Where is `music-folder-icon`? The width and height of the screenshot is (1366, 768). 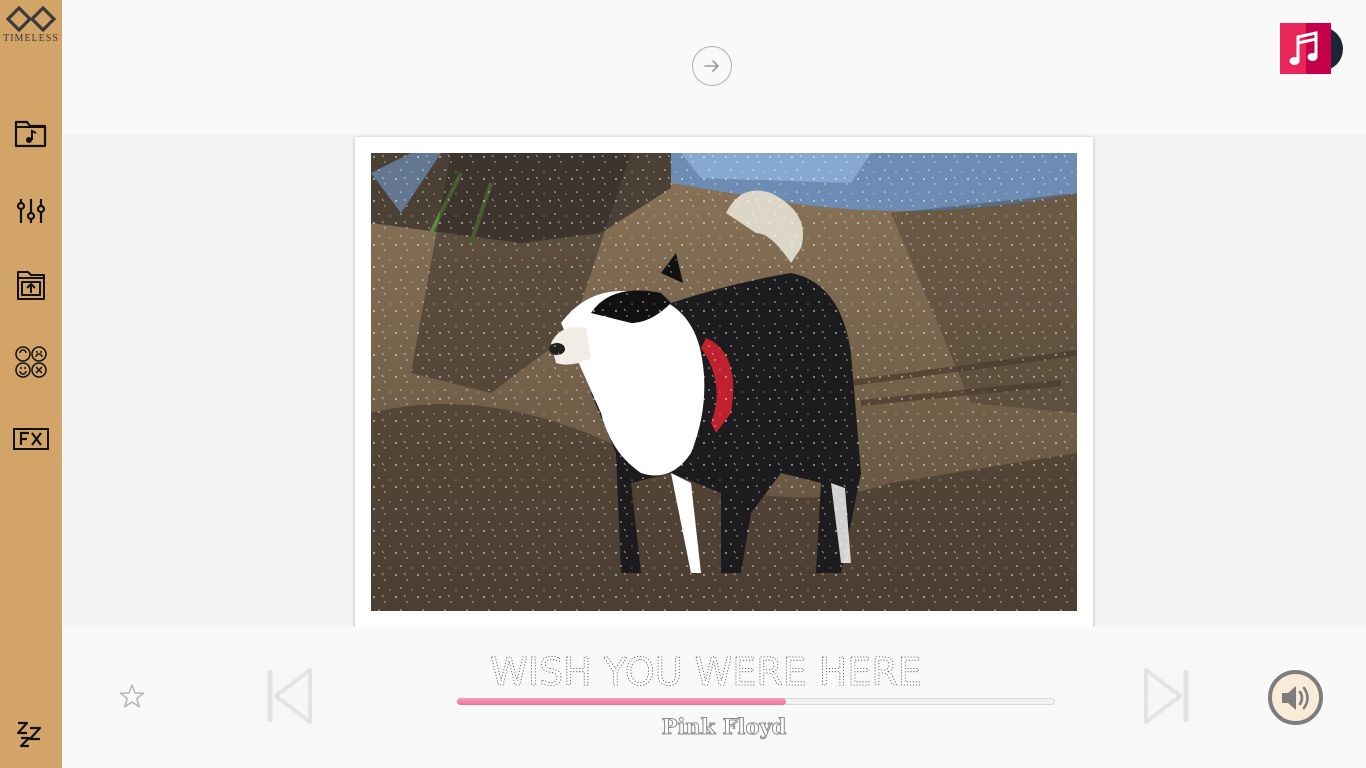
music-folder-icon is located at coordinates (31, 133).